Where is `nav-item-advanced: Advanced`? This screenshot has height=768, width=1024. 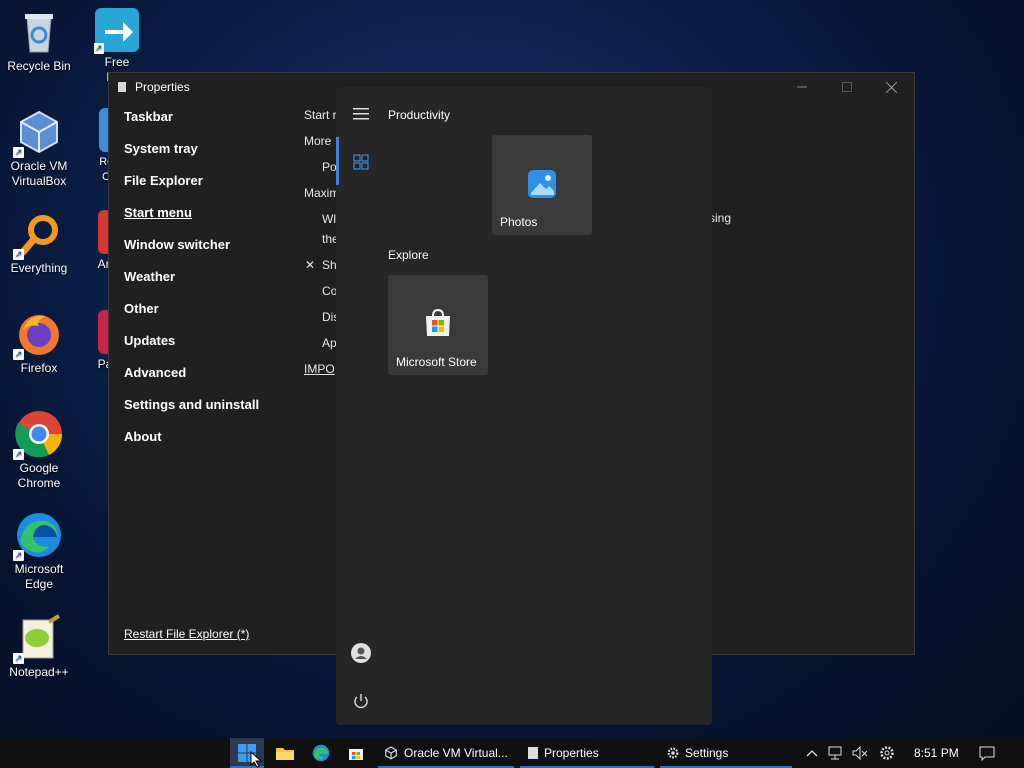
nav-item-advanced: Advanced is located at coordinates (191, 381).